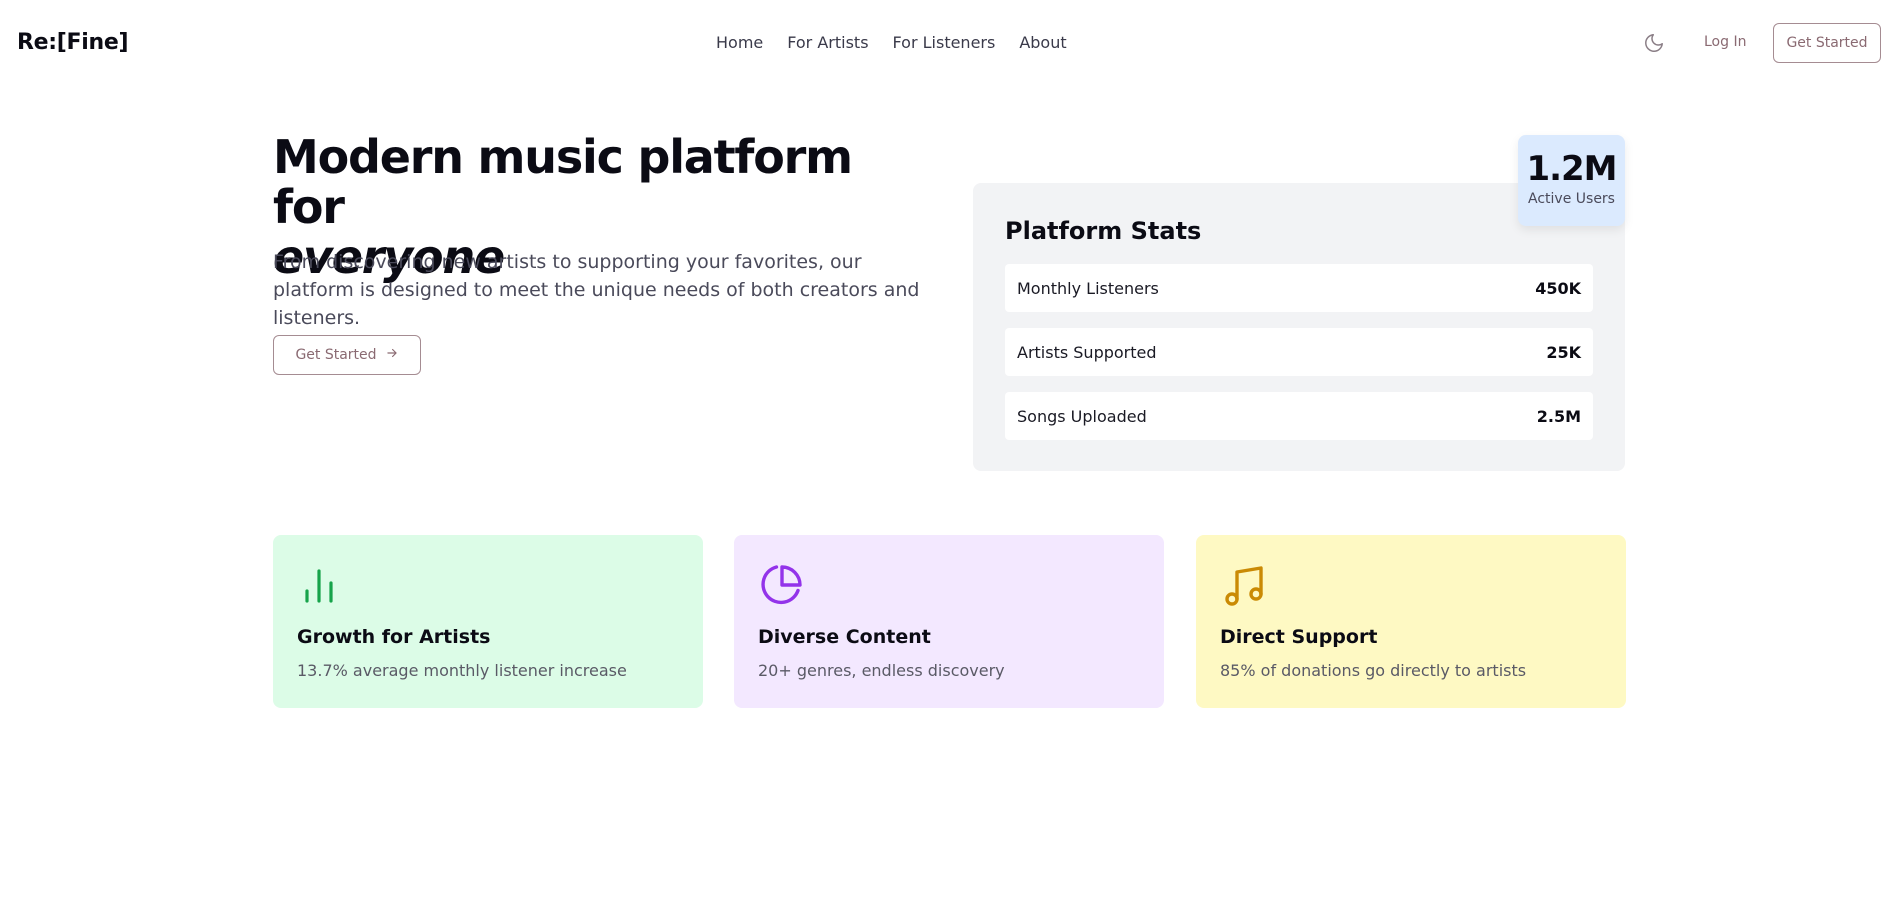 The width and height of the screenshot is (1889, 903). Describe the element at coordinates (1299, 288) in the screenshot. I see `stat-row-monthly-listeners: Monthly Listeners 450K` at that location.